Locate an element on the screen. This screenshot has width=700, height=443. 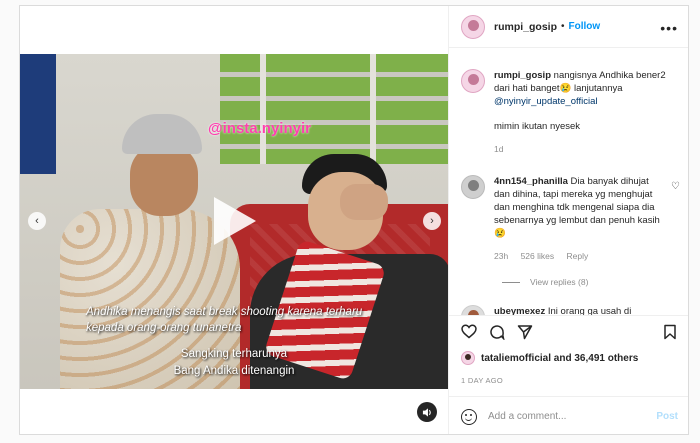
sound-icon is located at coordinates (427, 412).